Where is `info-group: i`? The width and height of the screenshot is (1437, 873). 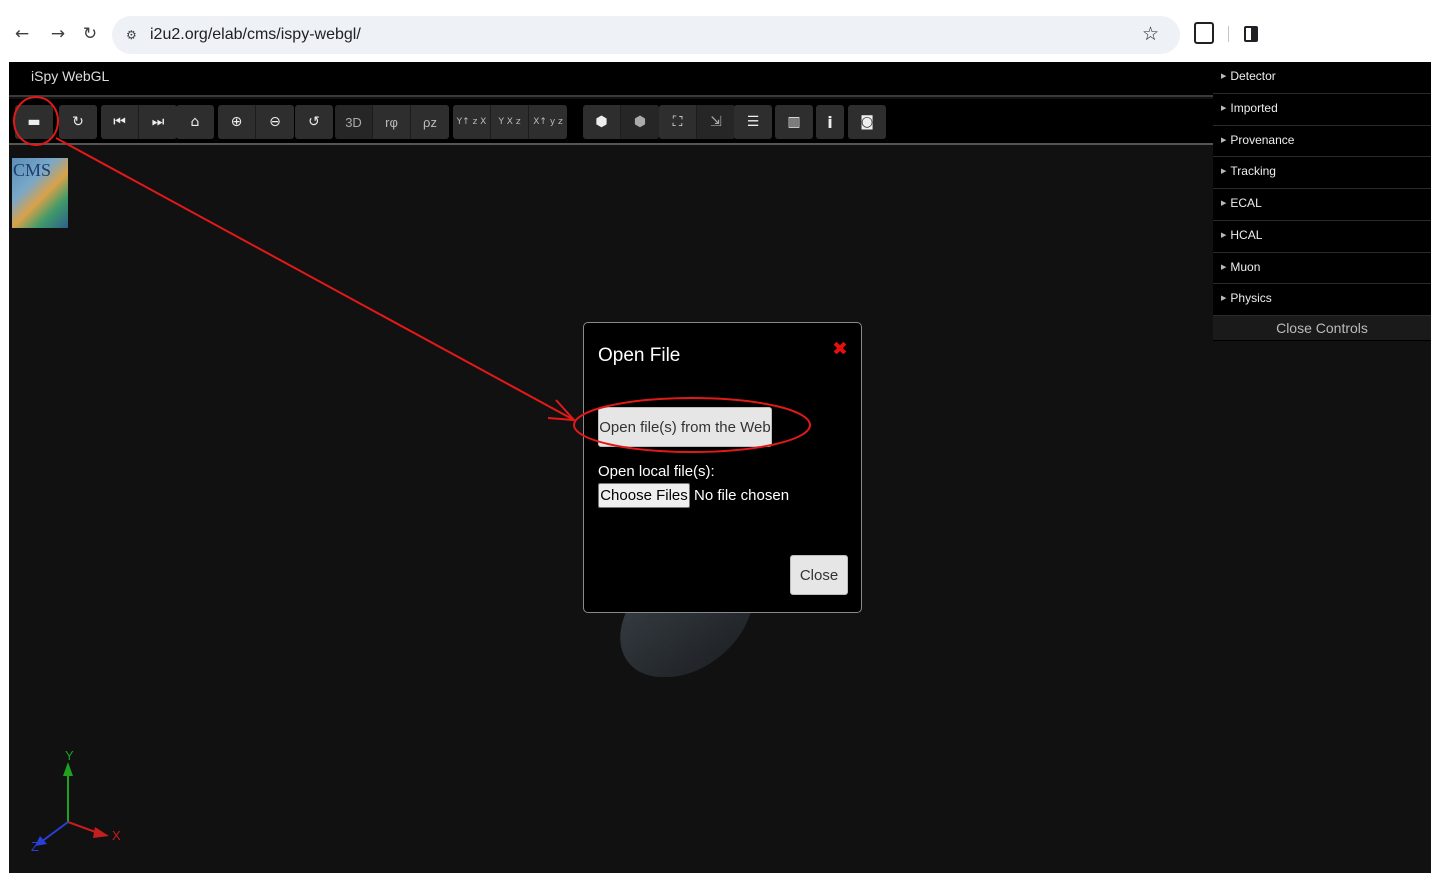
info-group: i is located at coordinates (830, 122).